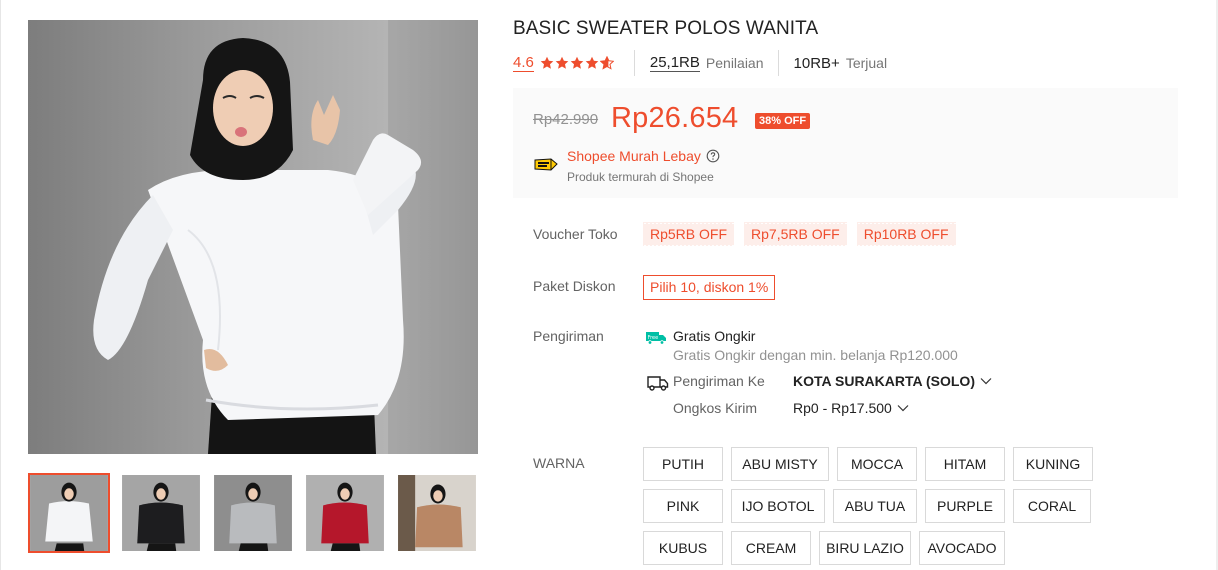 The width and height of the screenshot is (1218, 570). Describe the element at coordinates (683, 506) in the screenshot. I see `variation-option: PINK` at that location.